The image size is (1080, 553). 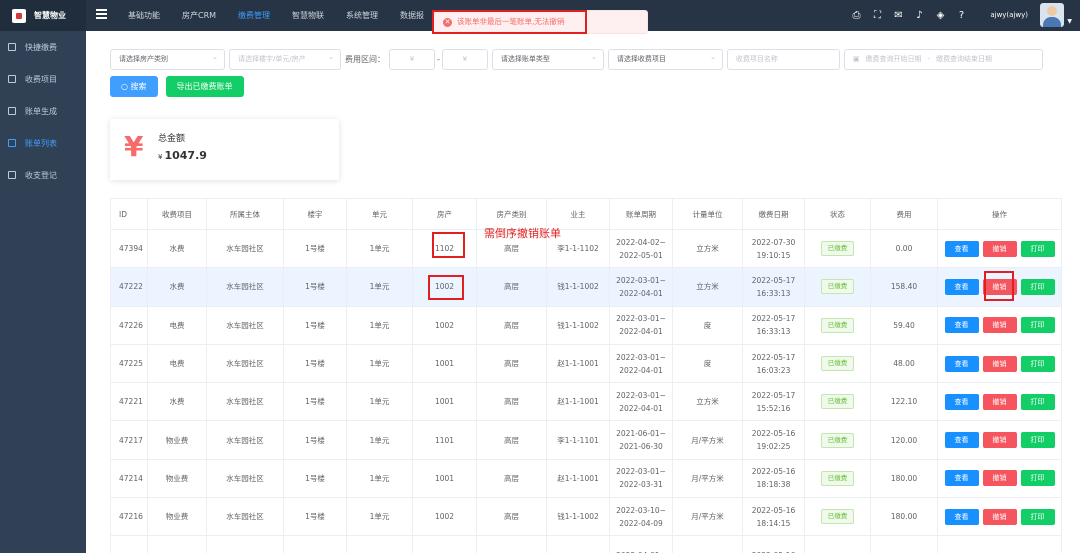 What do you see at coordinates (961, 15) in the screenshot?
I see `help-icon: ?` at bounding box center [961, 15].